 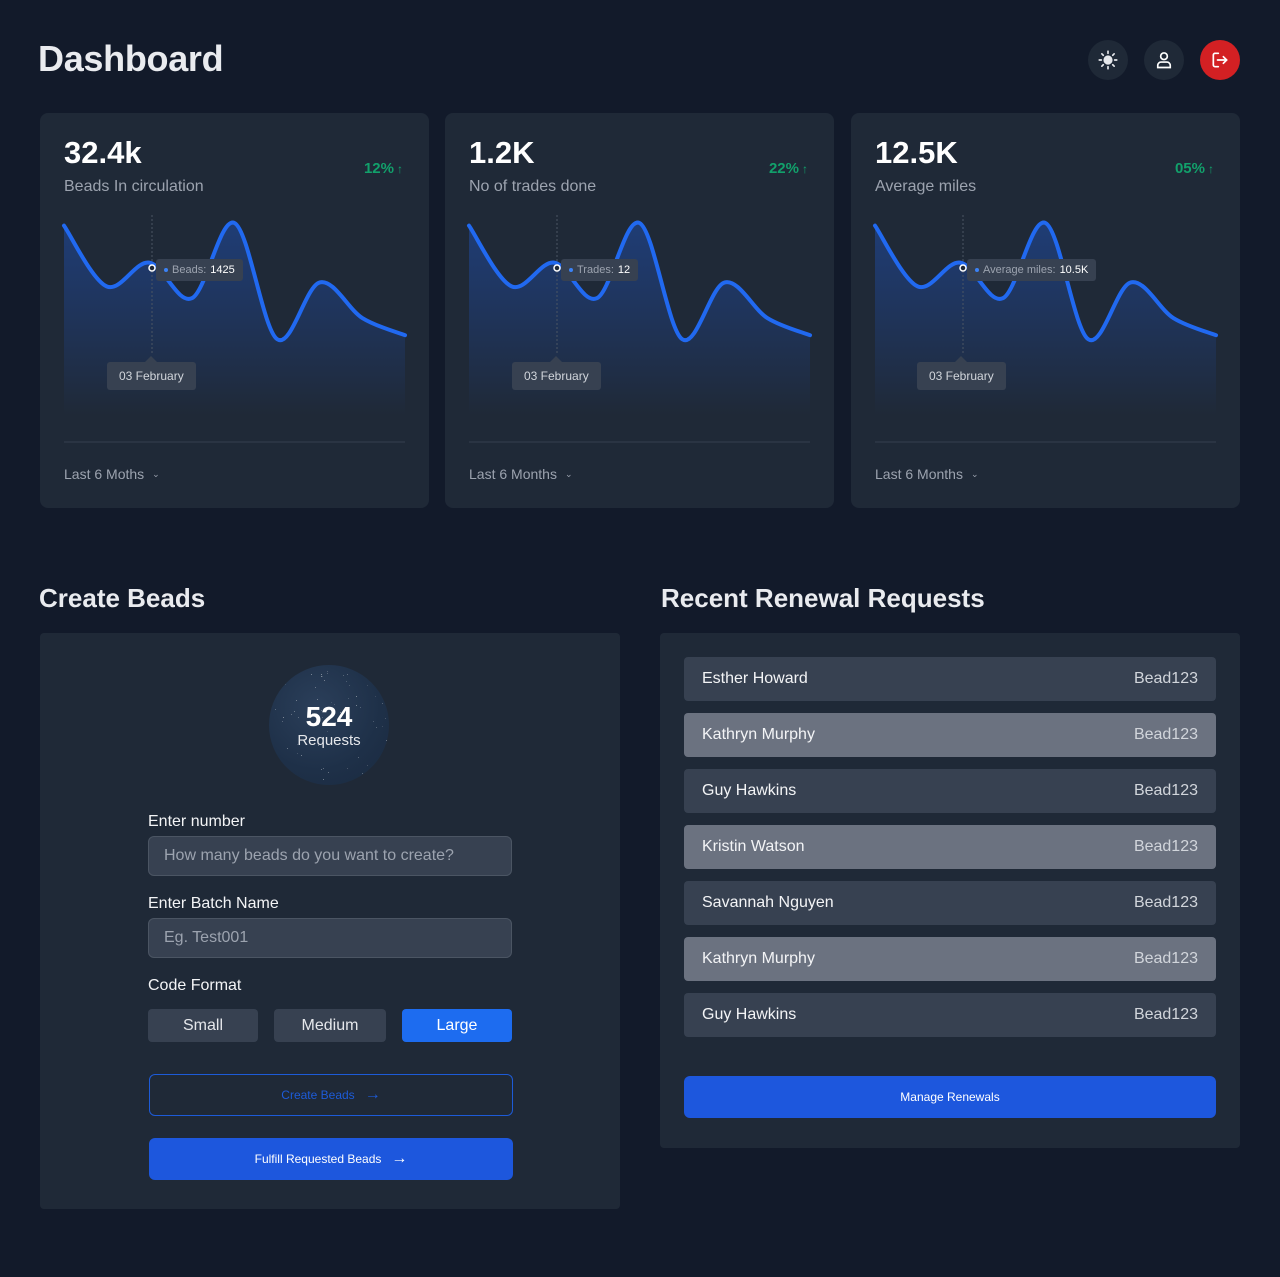 What do you see at coordinates (1194, 168) in the screenshot?
I see `stat-change: 05% ↑` at bounding box center [1194, 168].